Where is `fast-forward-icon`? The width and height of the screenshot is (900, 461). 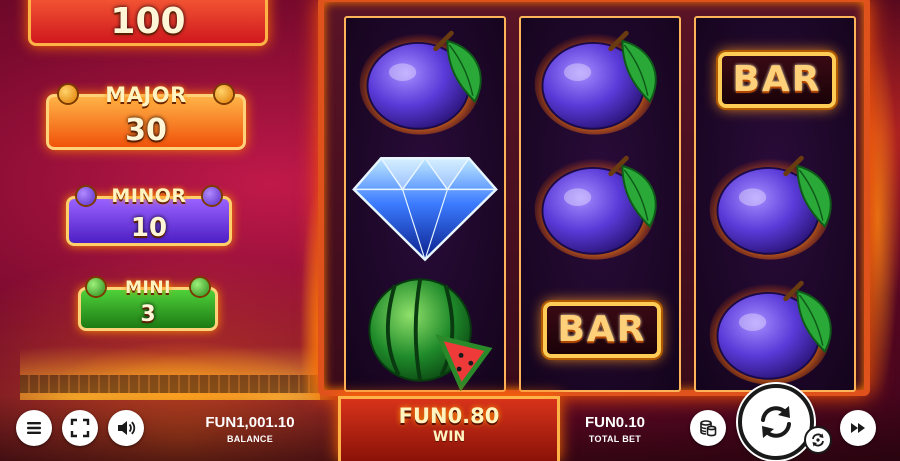 fast-forward-icon is located at coordinates (858, 428).